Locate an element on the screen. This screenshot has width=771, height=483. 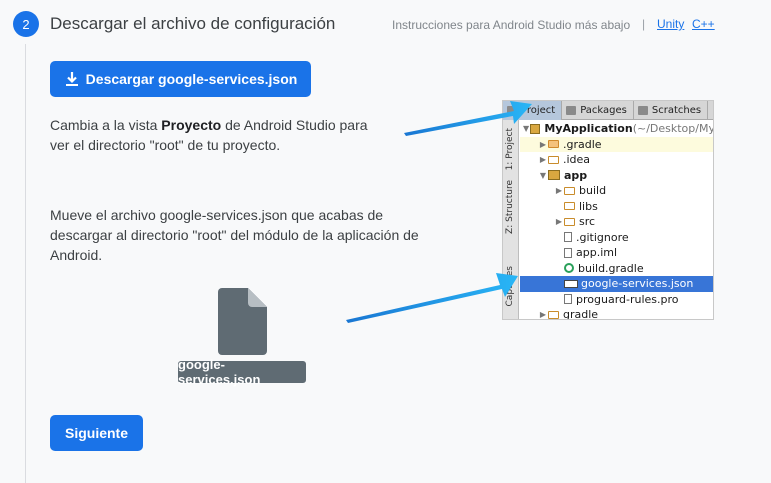
tree-row: app.iml is located at coordinates (616, 253).